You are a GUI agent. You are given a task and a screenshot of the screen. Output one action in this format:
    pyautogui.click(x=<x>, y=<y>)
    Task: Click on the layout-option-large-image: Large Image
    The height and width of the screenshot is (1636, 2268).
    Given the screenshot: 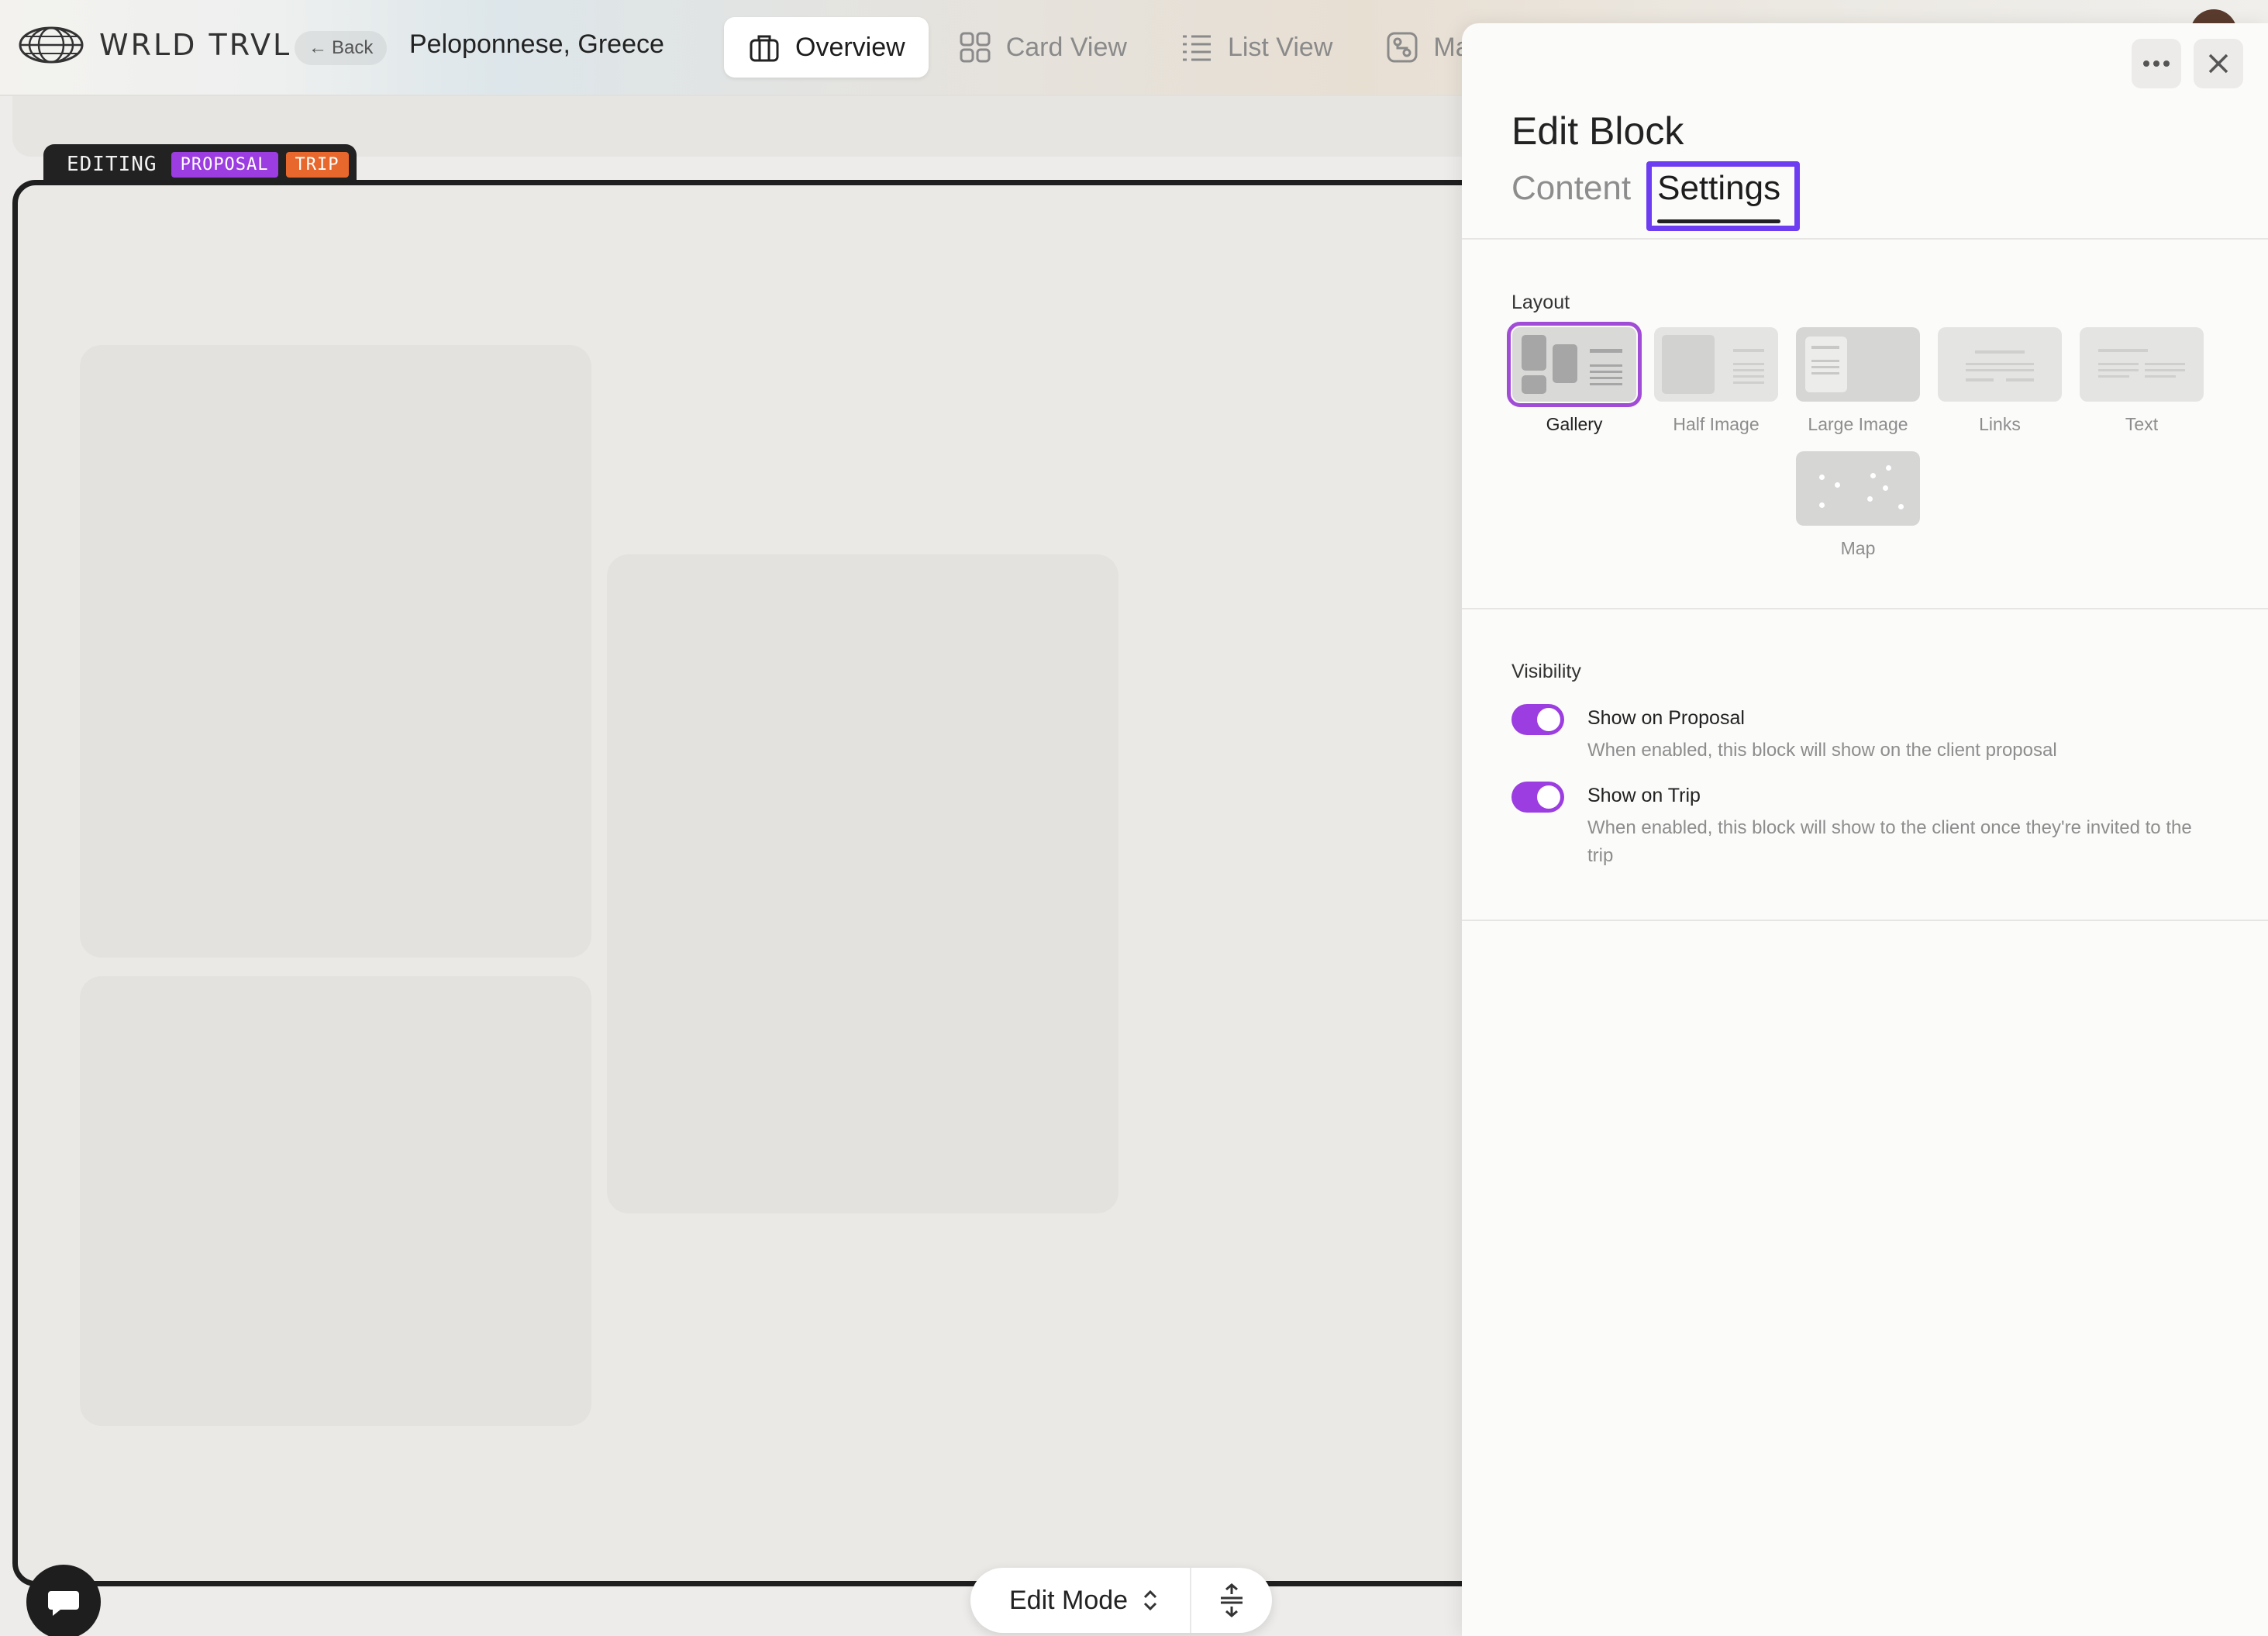 What is the action you would take?
    pyautogui.click(x=1858, y=381)
    